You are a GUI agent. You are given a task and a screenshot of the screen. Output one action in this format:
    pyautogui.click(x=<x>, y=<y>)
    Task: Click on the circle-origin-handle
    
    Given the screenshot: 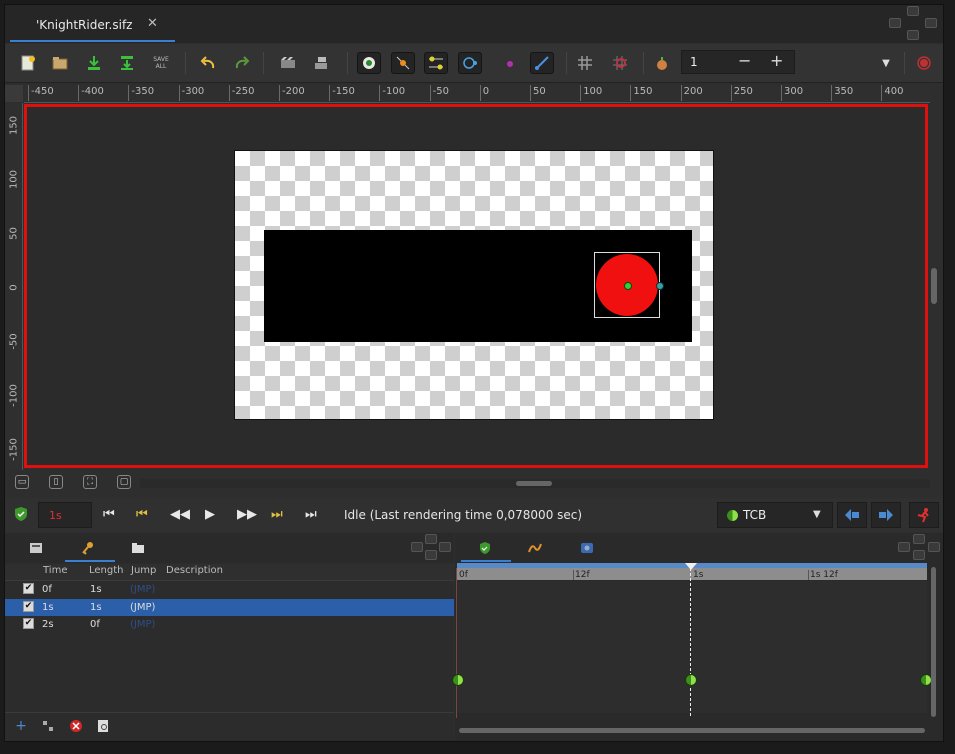 What is the action you would take?
    pyautogui.click(x=628, y=286)
    